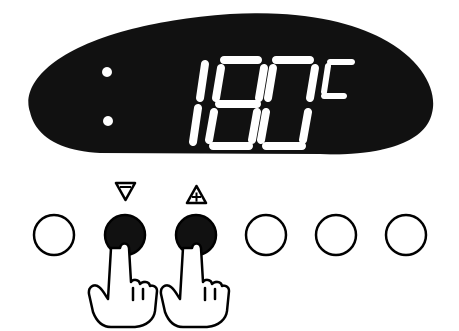 The image size is (459, 331). What do you see at coordinates (196, 194) in the screenshot?
I see `plus-triangle-icon` at bounding box center [196, 194].